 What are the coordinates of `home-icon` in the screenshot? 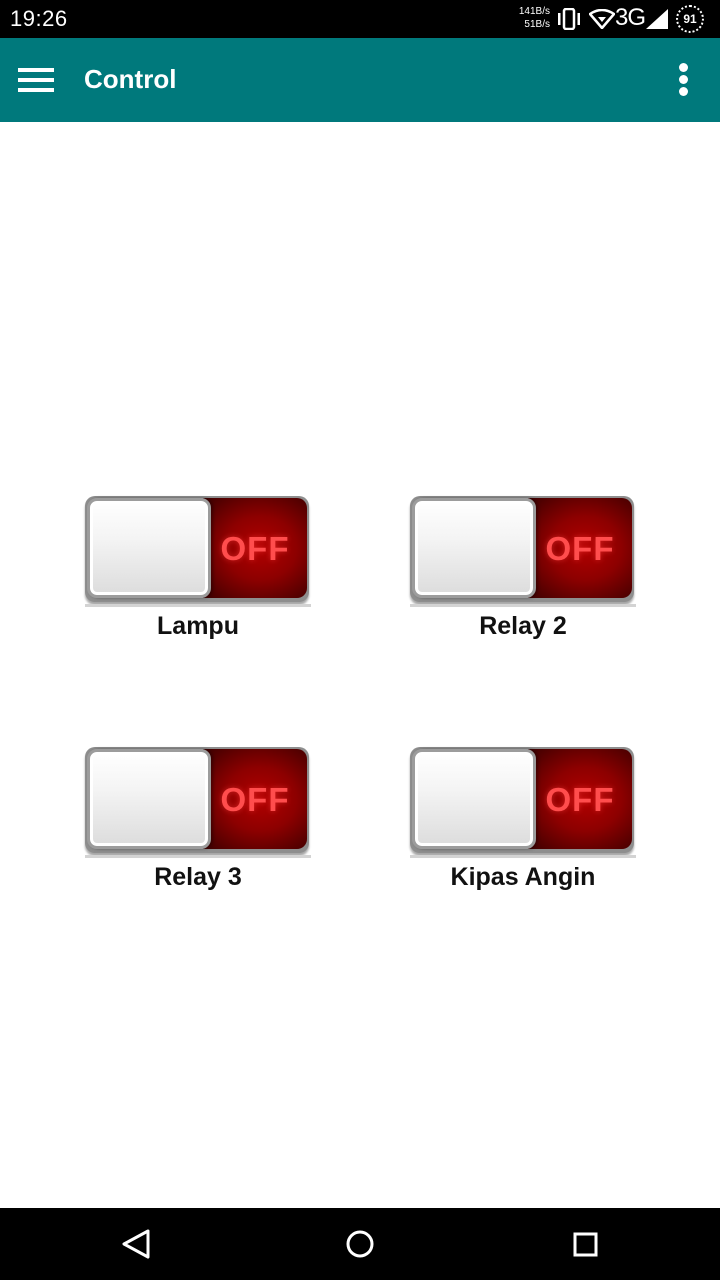 It's located at (360, 1244).